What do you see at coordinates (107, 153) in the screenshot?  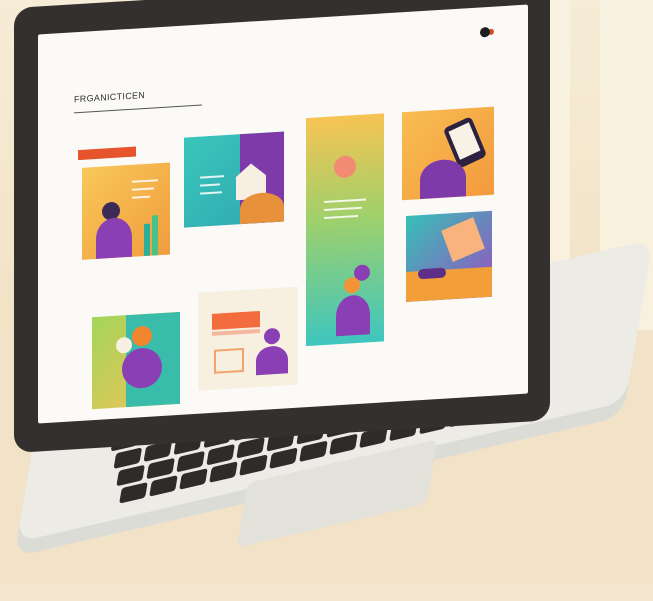 I see `accent-tag` at bounding box center [107, 153].